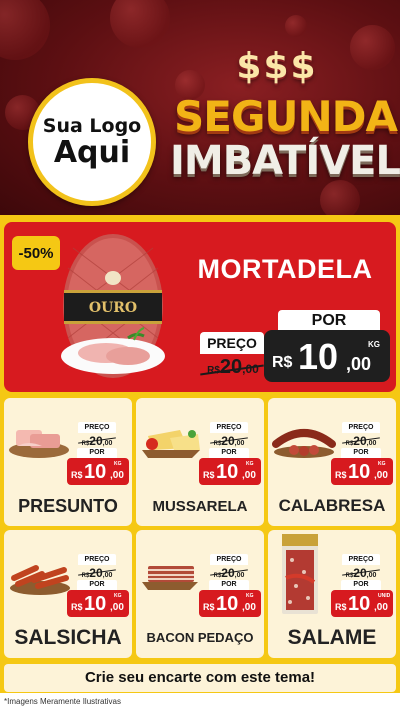 The height and width of the screenshot is (711, 400). I want to click on mussarela-image, so click(171, 444).